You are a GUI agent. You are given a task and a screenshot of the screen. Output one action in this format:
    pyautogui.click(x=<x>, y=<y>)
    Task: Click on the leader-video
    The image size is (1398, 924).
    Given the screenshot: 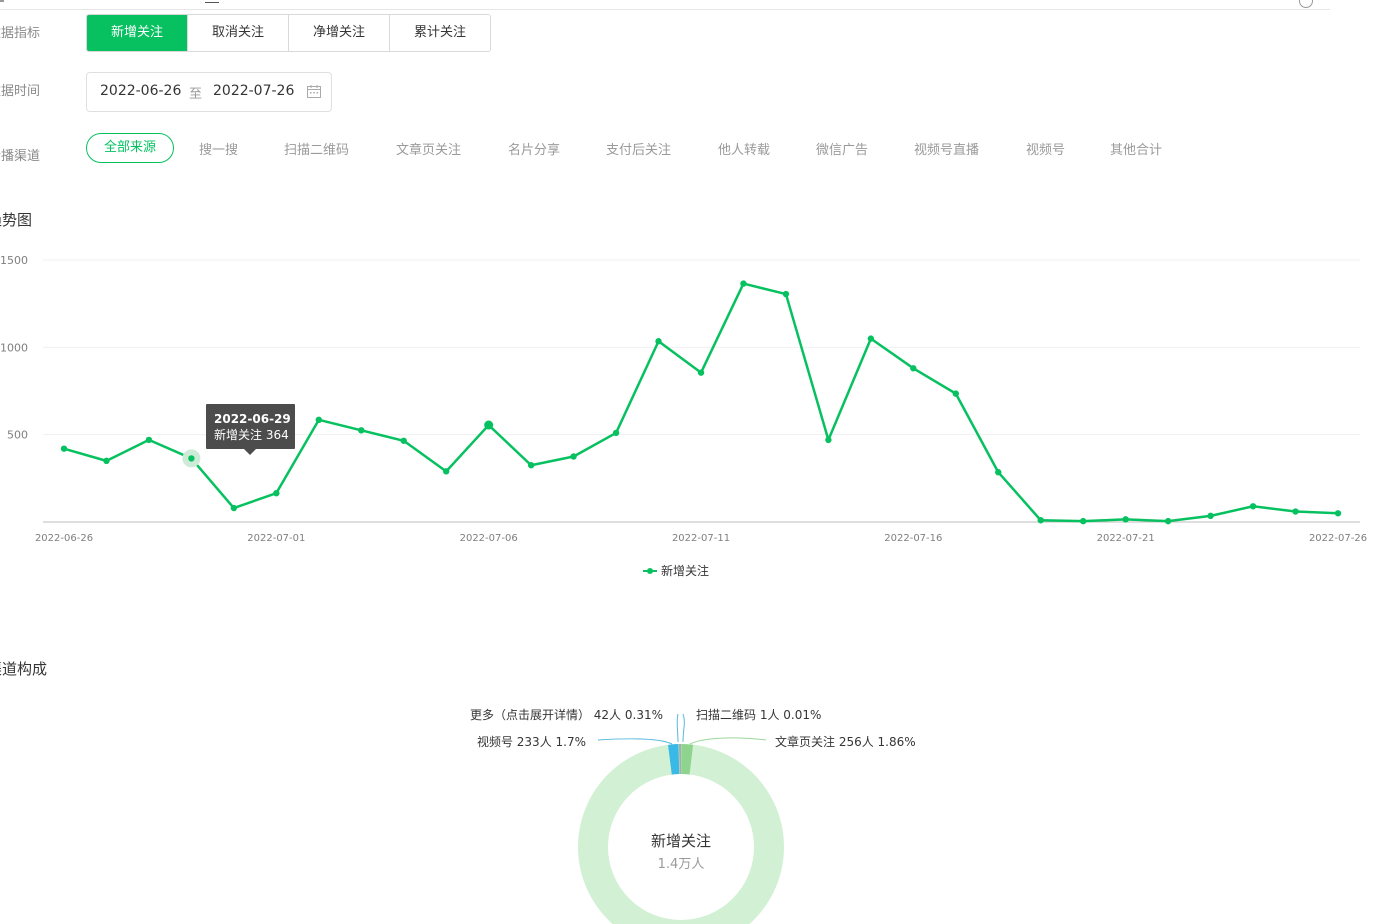 What is the action you would take?
    pyautogui.click(x=635, y=741)
    